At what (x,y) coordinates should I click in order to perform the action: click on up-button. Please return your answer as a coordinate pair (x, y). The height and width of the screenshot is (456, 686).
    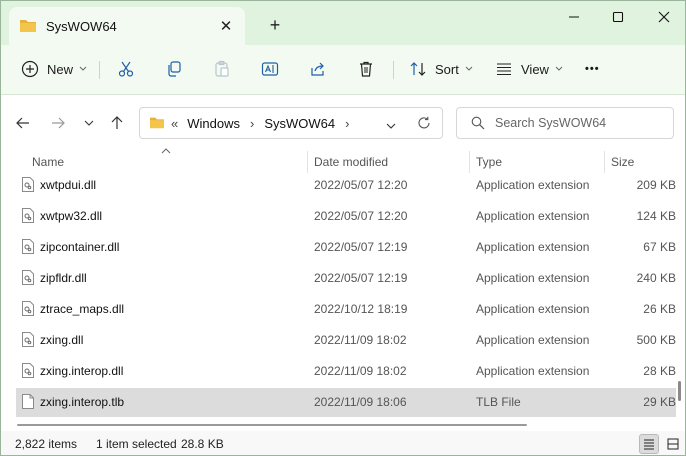
    Looking at the image, I should click on (117, 123).